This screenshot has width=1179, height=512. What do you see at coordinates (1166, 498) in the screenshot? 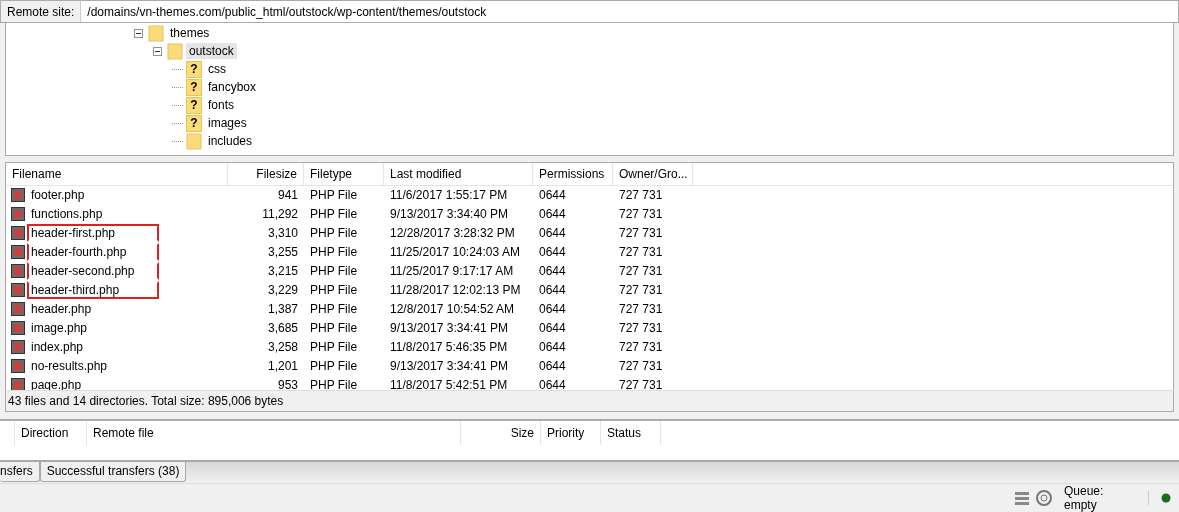
I see `connection-led-icon` at bounding box center [1166, 498].